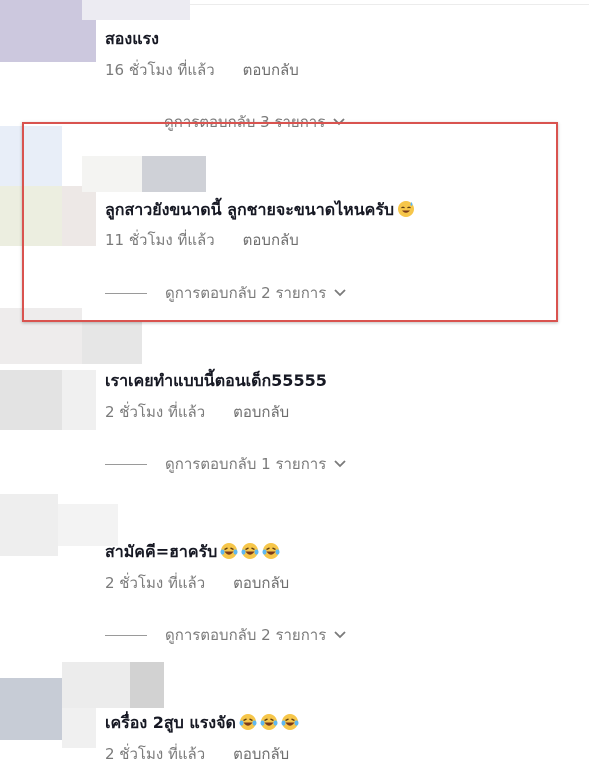  What do you see at coordinates (246, 464) in the screenshot?
I see `view-replies-label: ดูการตอบกลับ 1 รายการ` at bounding box center [246, 464].